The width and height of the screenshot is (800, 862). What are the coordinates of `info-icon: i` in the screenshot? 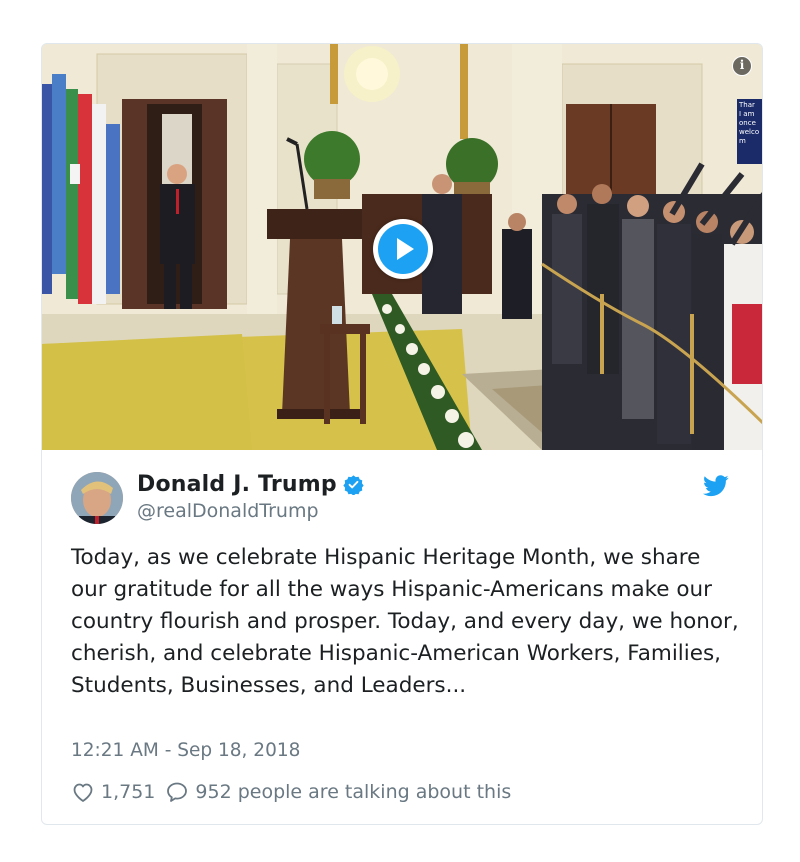 It's located at (742, 66).